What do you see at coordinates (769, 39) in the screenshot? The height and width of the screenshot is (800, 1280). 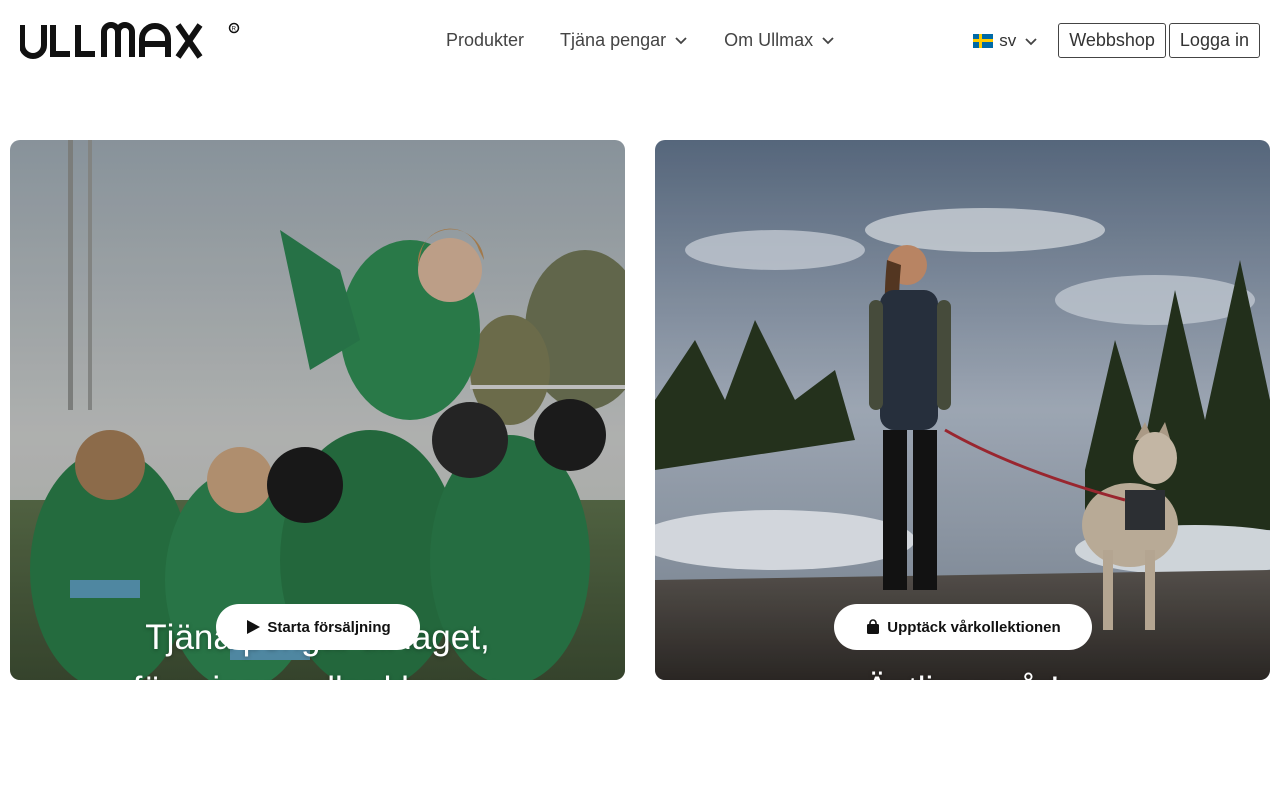 I see `nav-item-label: Om Ullmax` at bounding box center [769, 39].